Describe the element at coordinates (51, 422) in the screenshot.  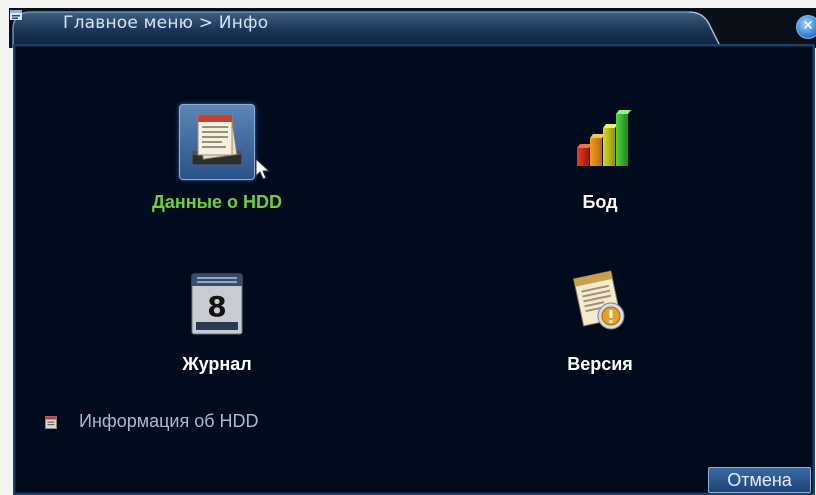
I see `info-square-icon` at that location.